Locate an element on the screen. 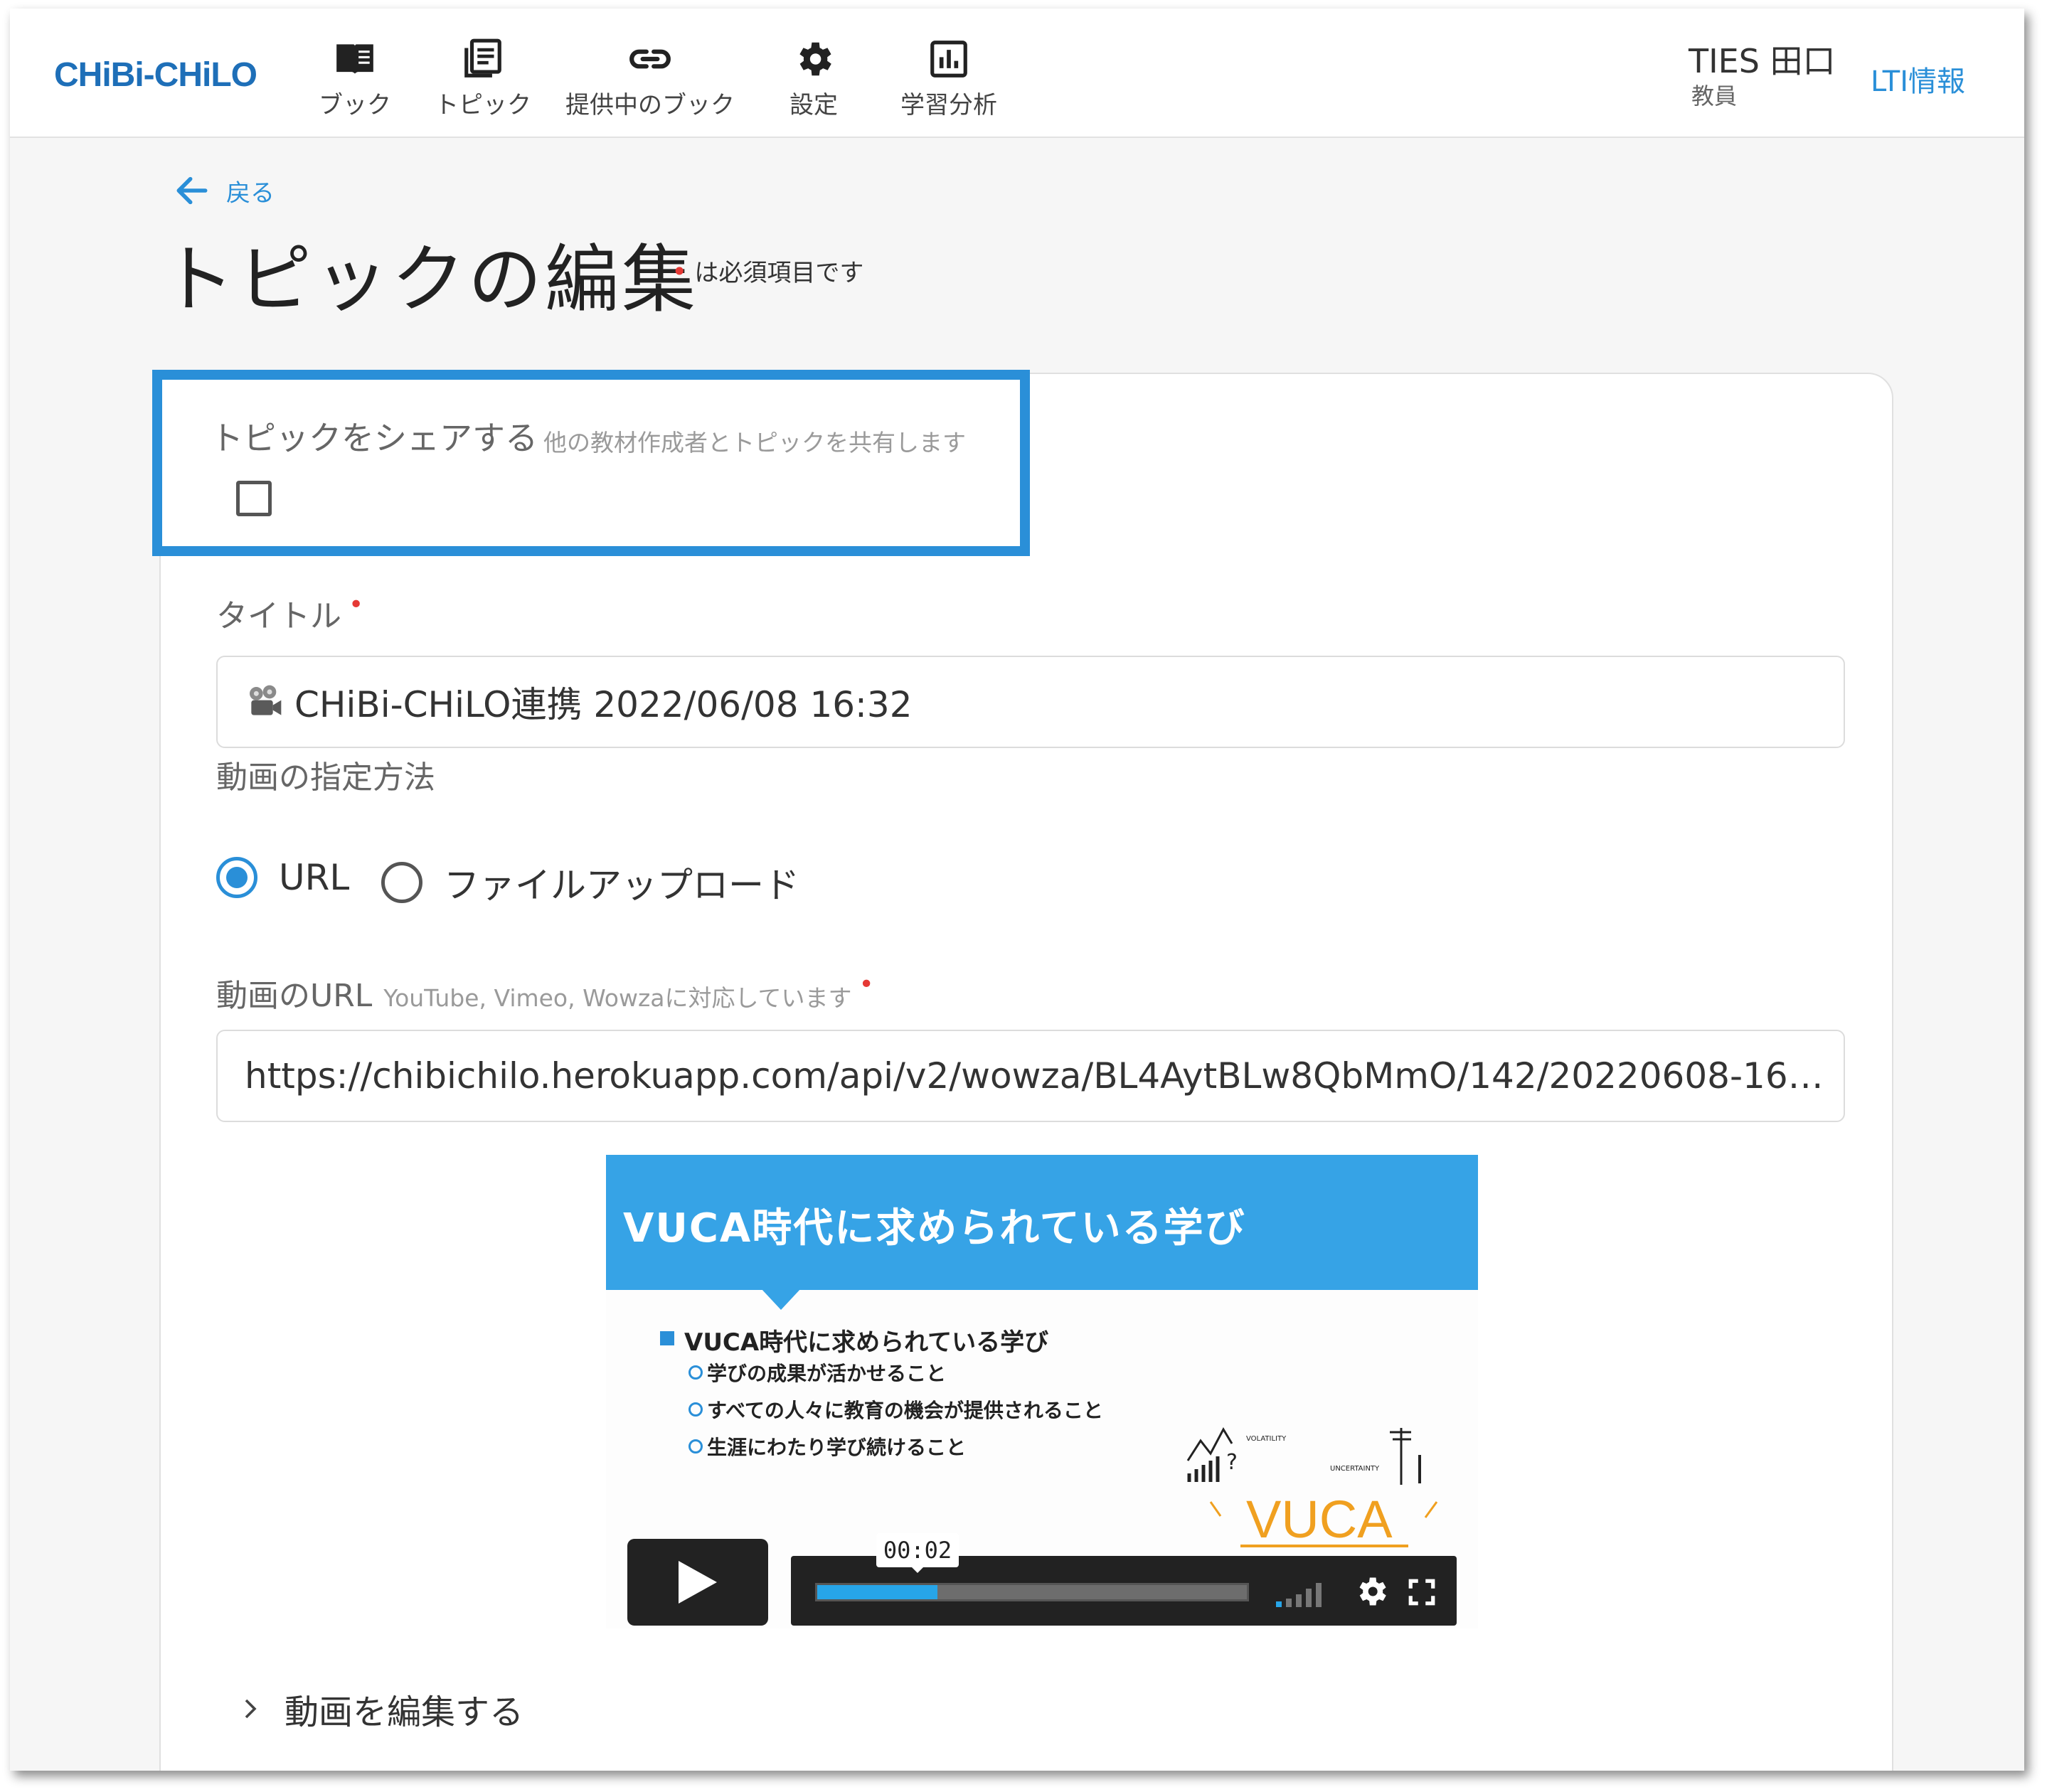 This screenshot has height=1792, width=2047. radio-file-upload-label: ファイルアップロード is located at coordinates (621, 885).